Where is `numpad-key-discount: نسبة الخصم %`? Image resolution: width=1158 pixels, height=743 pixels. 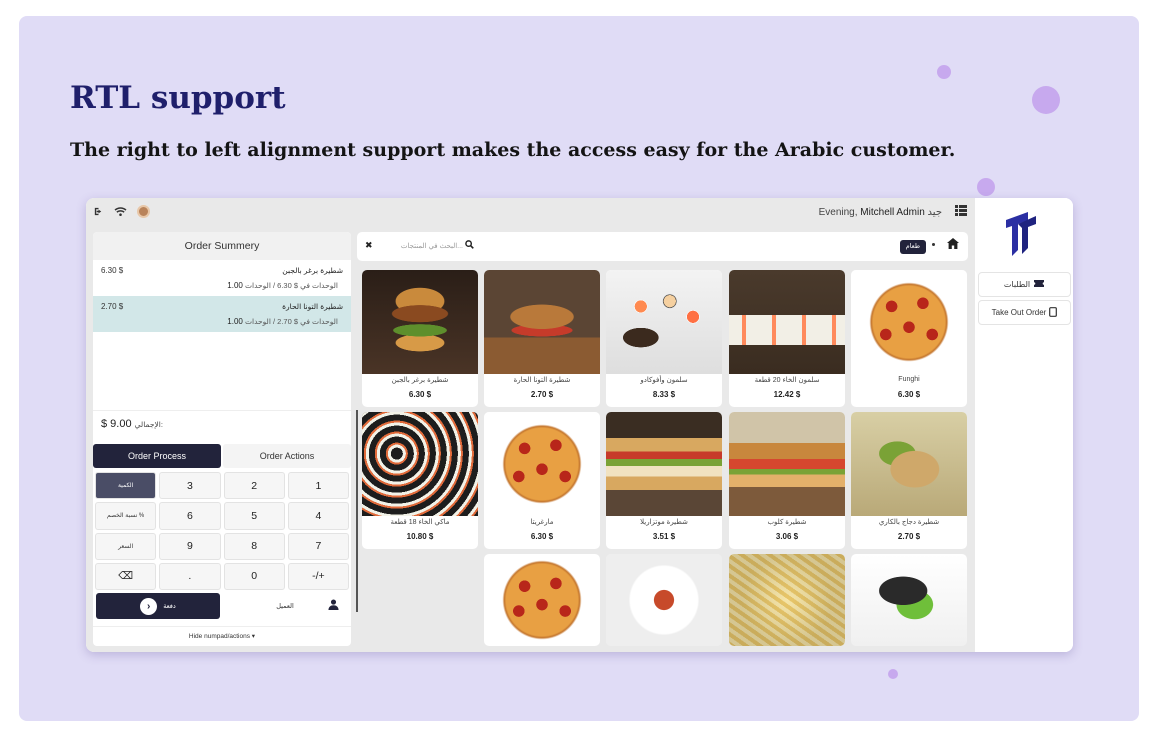 numpad-key-discount: نسبة الخصم % is located at coordinates (126, 516).